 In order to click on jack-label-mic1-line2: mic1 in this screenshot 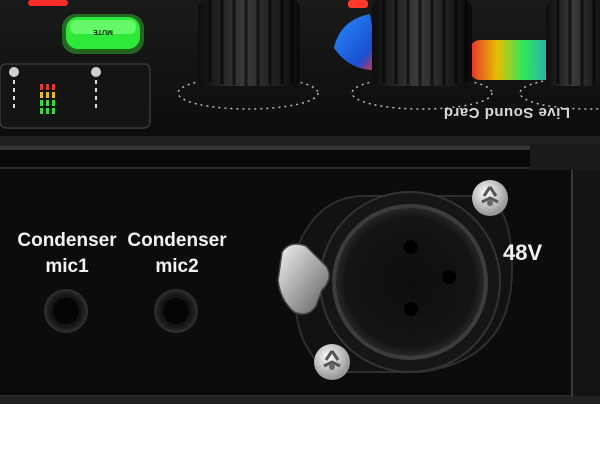, I will do `click(67, 266)`.